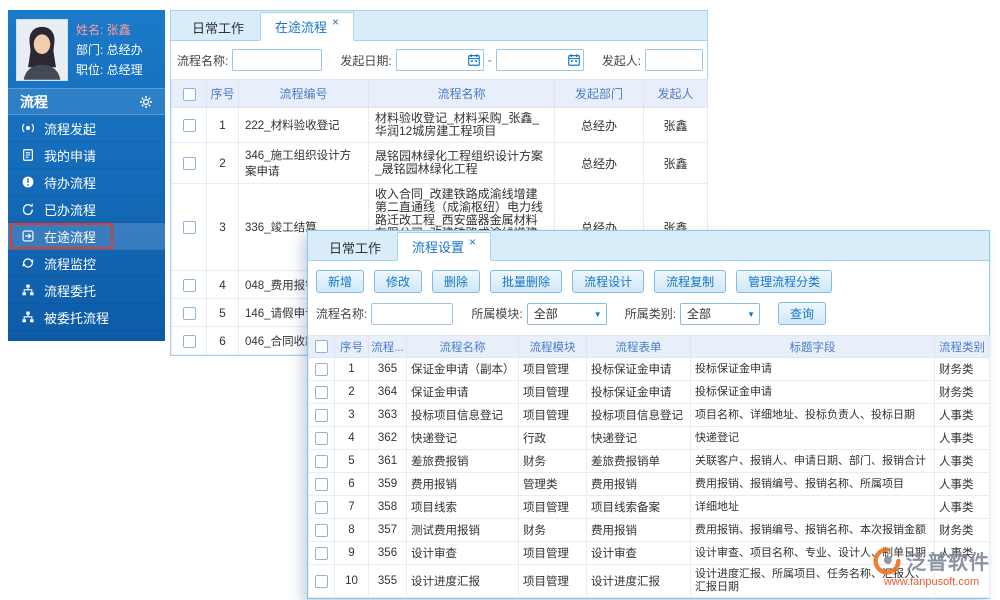 Image resolution: width=1000 pixels, height=600 pixels. Describe the element at coordinates (566, 313) in the screenshot. I see `module-select: 全部 ▼` at that location.